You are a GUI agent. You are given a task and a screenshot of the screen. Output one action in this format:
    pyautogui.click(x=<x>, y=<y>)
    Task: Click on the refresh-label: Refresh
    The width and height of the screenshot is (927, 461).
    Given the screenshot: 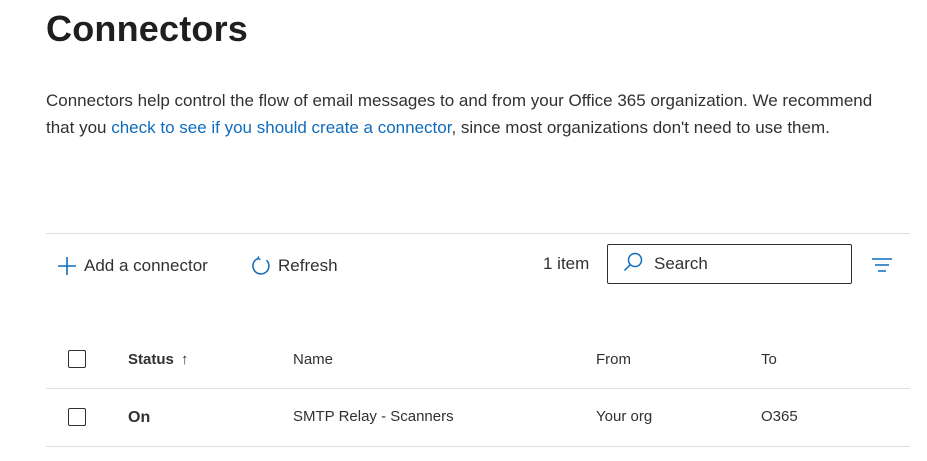 What is the action you would take?
    pyautogui.click(x=308, y=265)
    